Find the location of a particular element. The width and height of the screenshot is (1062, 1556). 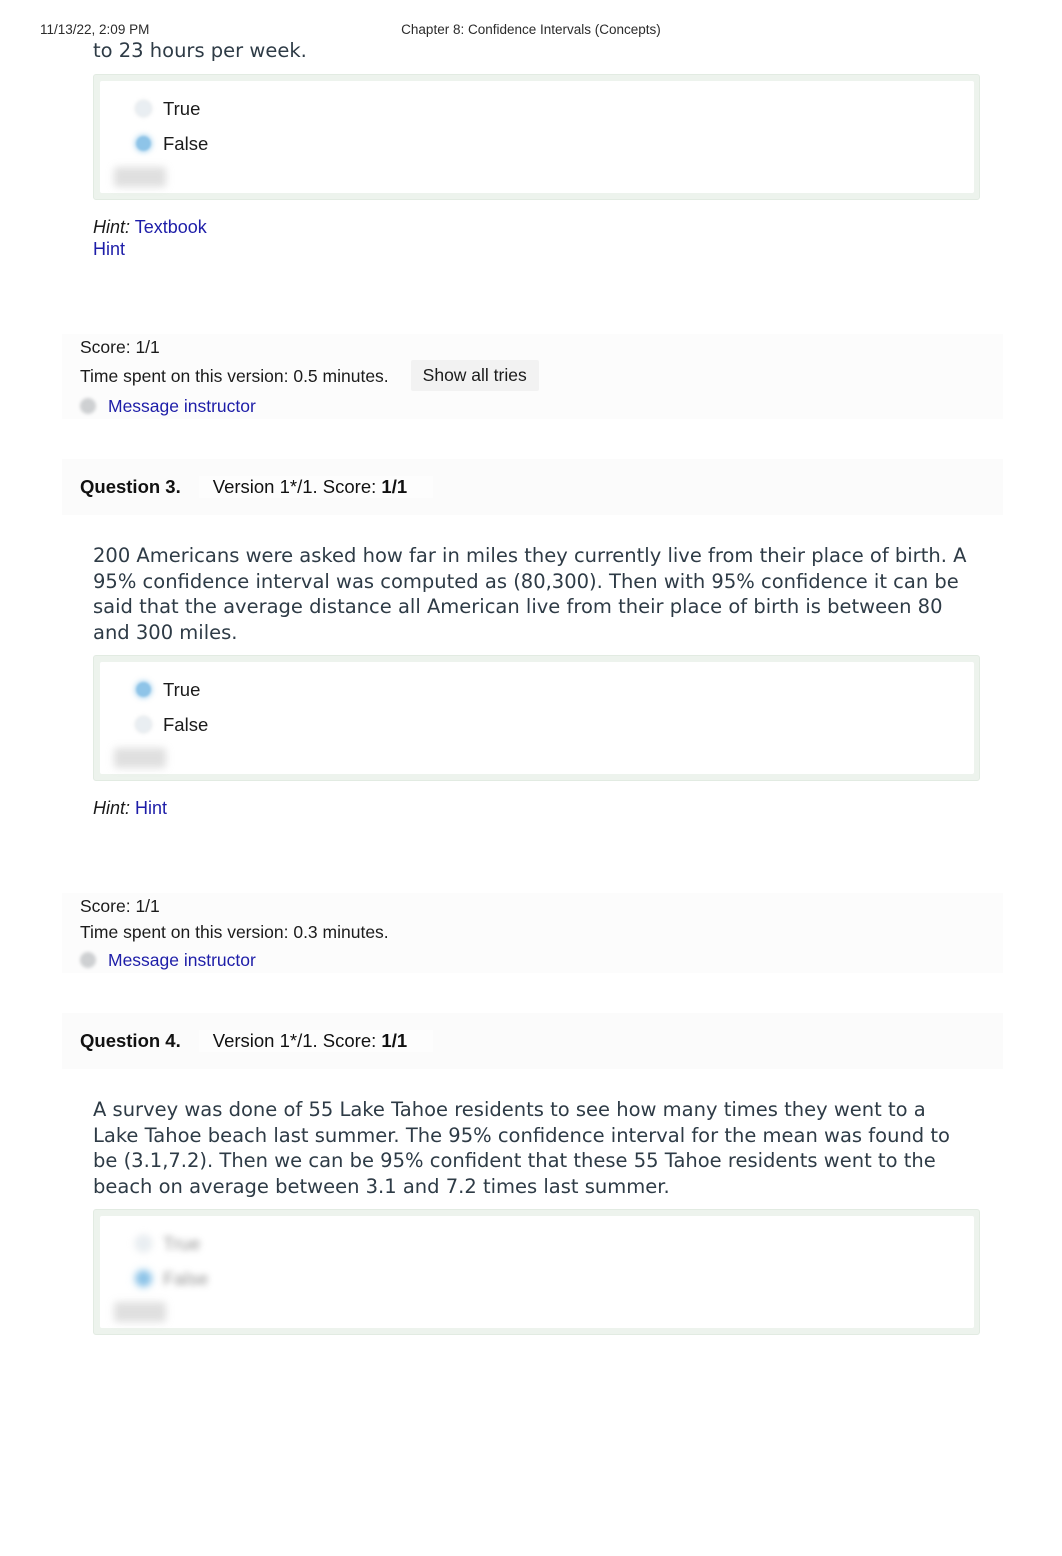

question3-time-row: Time spent on this version: 0.3 minutes. is located at coordinates (532, 932).